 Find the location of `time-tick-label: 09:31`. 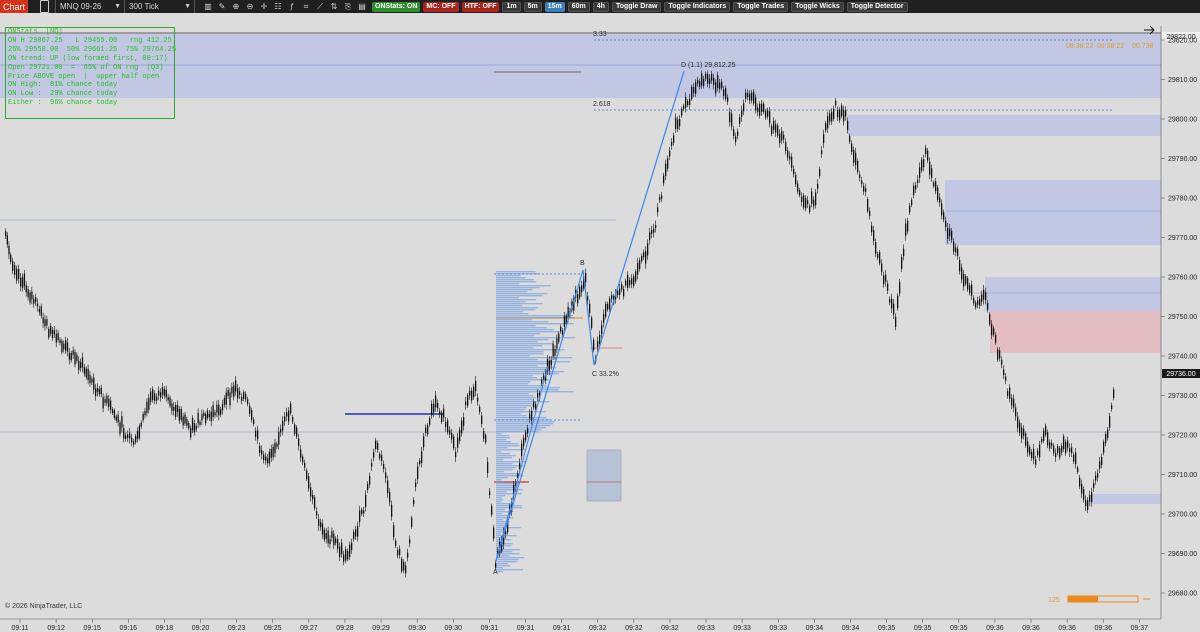

time-tick-label: 09:31 is located at coordinates (526, 628).